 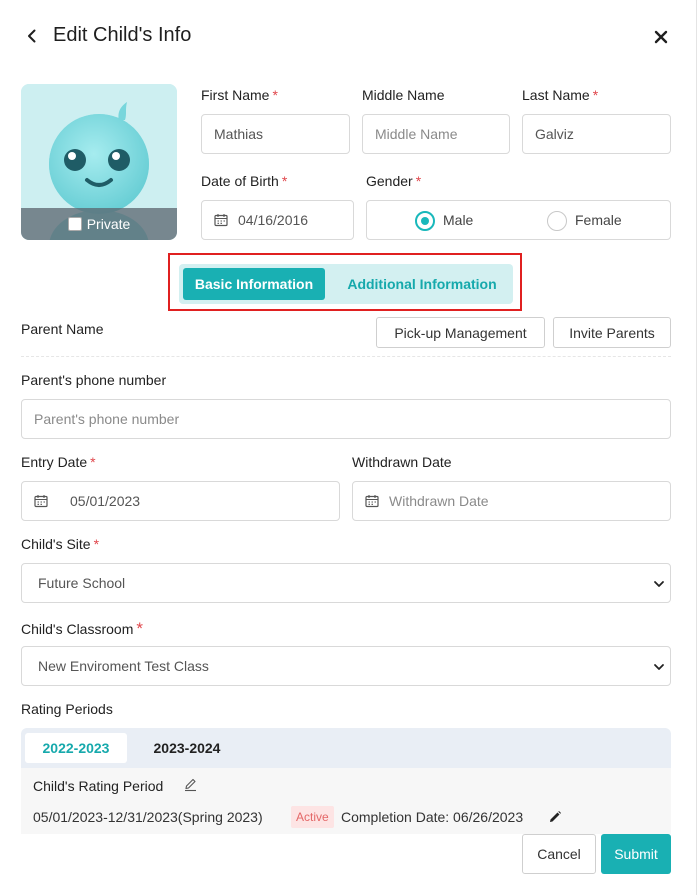 What do you see at coordinates (76, 748) in the screenshot?
I see `tab-2022-2023: 2022-2023` at bounding box center [76, 748].